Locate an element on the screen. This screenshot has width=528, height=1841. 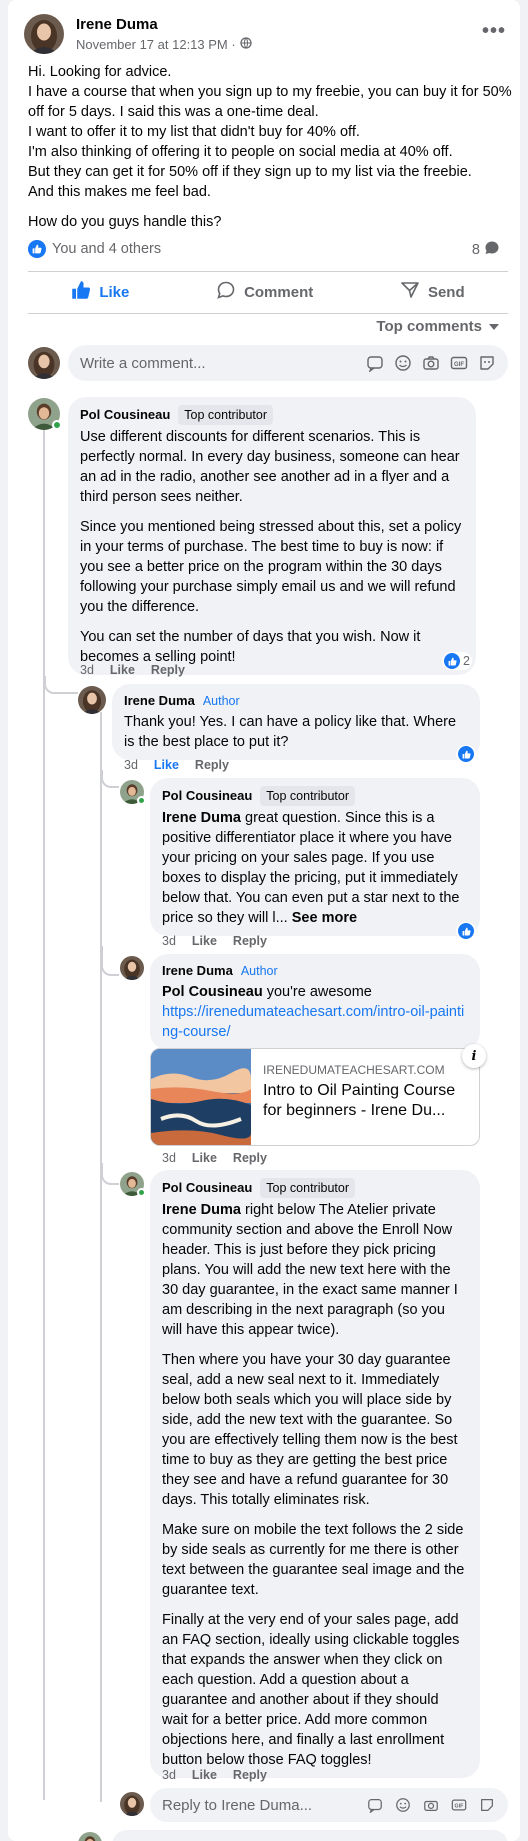
like-button-label: Like is located at coordinates (114, 292).